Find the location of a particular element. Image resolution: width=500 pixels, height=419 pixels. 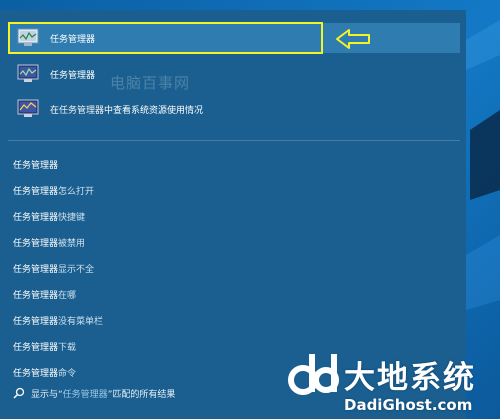

logo-mark-icon is located at coordinates (313, 374).